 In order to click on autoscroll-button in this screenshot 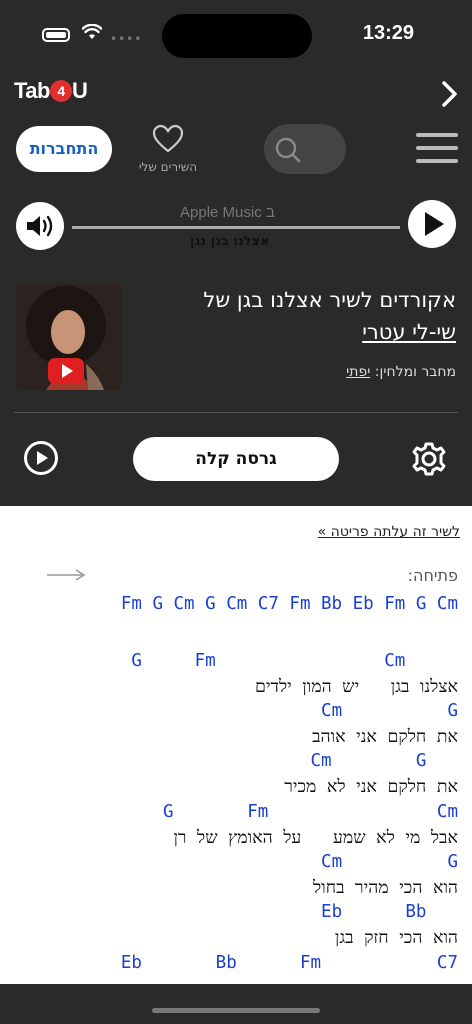, I will do `click(41, 458)`.